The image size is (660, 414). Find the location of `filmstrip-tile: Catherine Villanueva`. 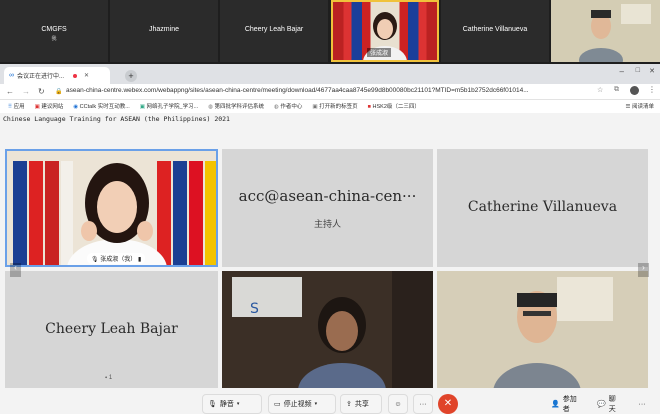

filmstrip-tile: Catherine Villanueva is located at coordinates (495, 31).